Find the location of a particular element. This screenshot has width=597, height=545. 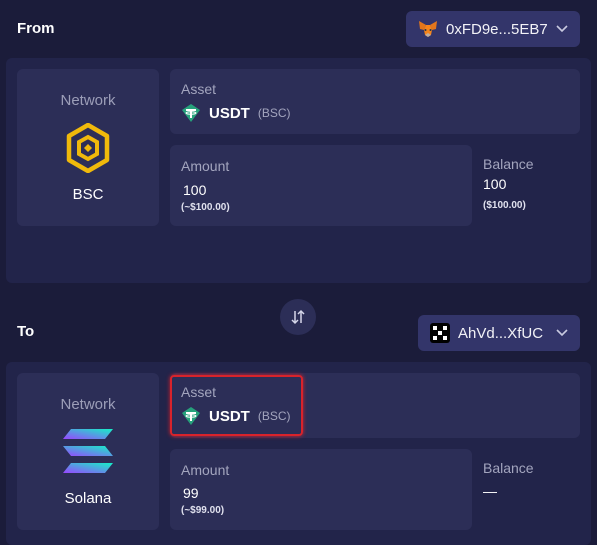

to-asset-symbol: USDT is located at coordinates (229, 416).